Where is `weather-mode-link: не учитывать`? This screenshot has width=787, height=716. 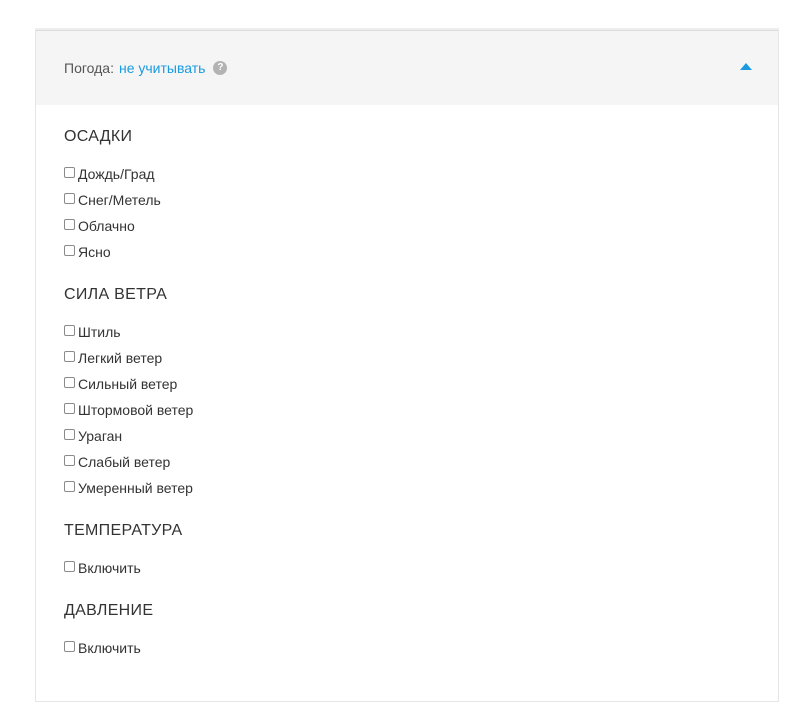
weather-mode-link: не учитывать is located at coordinates (162, 68).